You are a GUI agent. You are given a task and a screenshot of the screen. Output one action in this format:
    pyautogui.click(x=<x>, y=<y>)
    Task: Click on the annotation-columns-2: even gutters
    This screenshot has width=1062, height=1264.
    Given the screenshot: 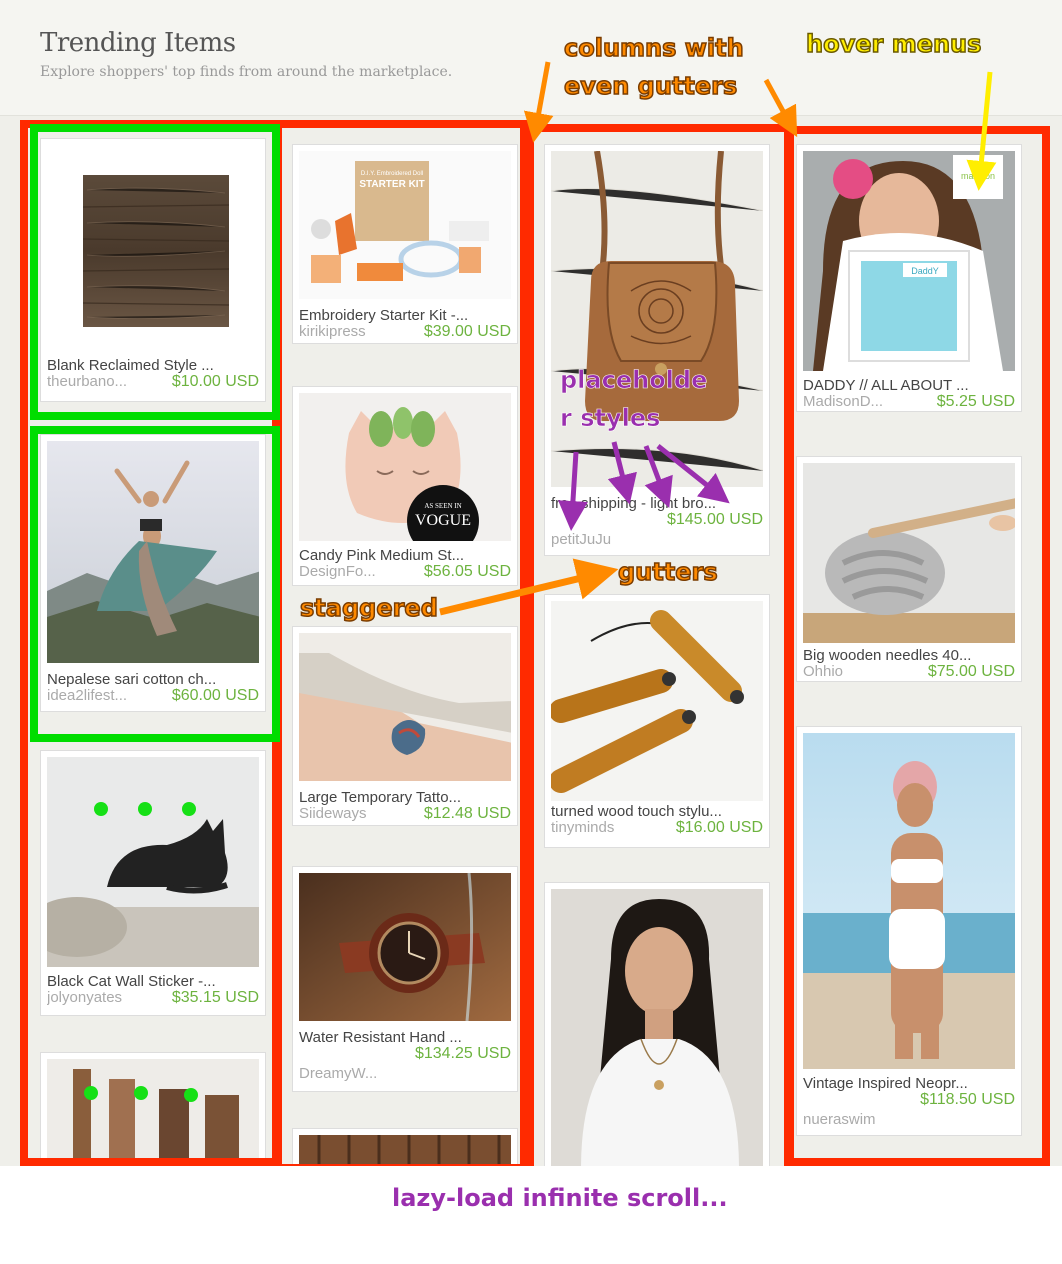 What is the action you would take?
    pyautogui.click(x=650, y=86)
    